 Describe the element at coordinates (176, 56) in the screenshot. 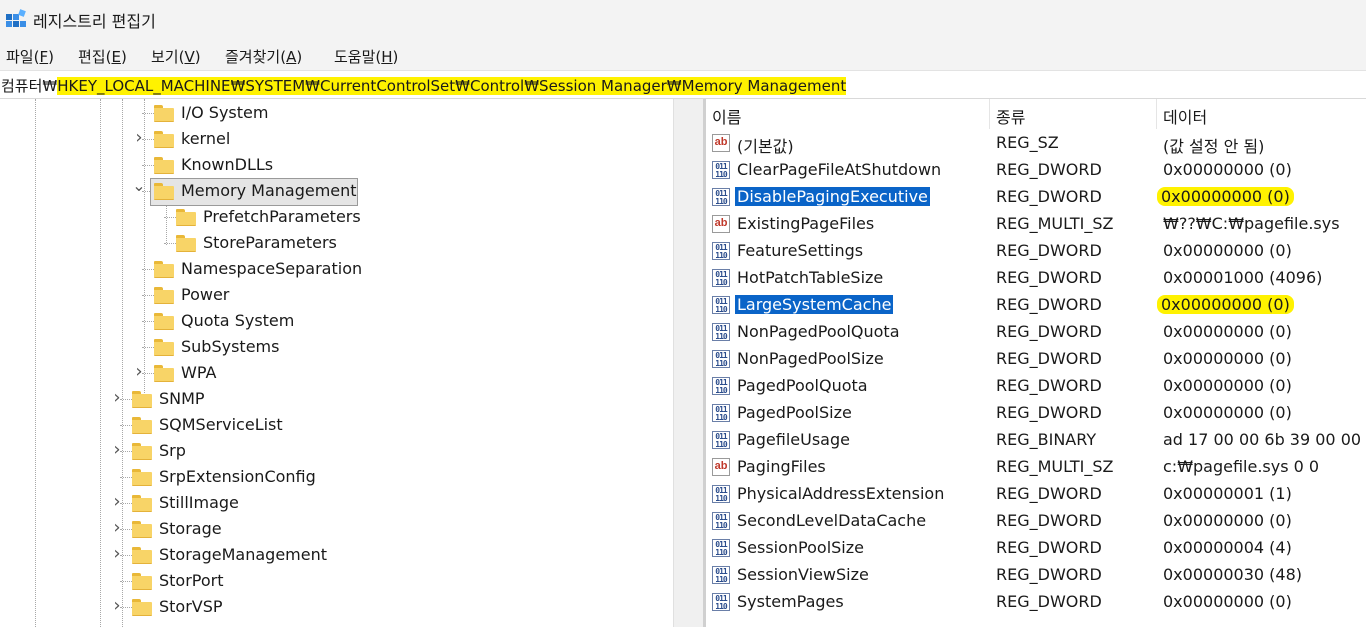

I see `menu-view: 보기(V)` at that location.